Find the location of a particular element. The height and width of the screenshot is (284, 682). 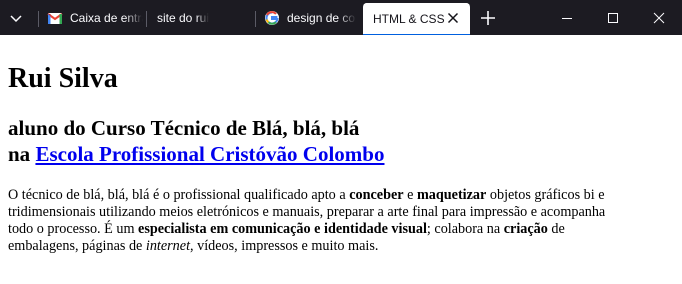

school-link: Escola Profissional Cristóvão Colombo is located at coordinates (209, 154).